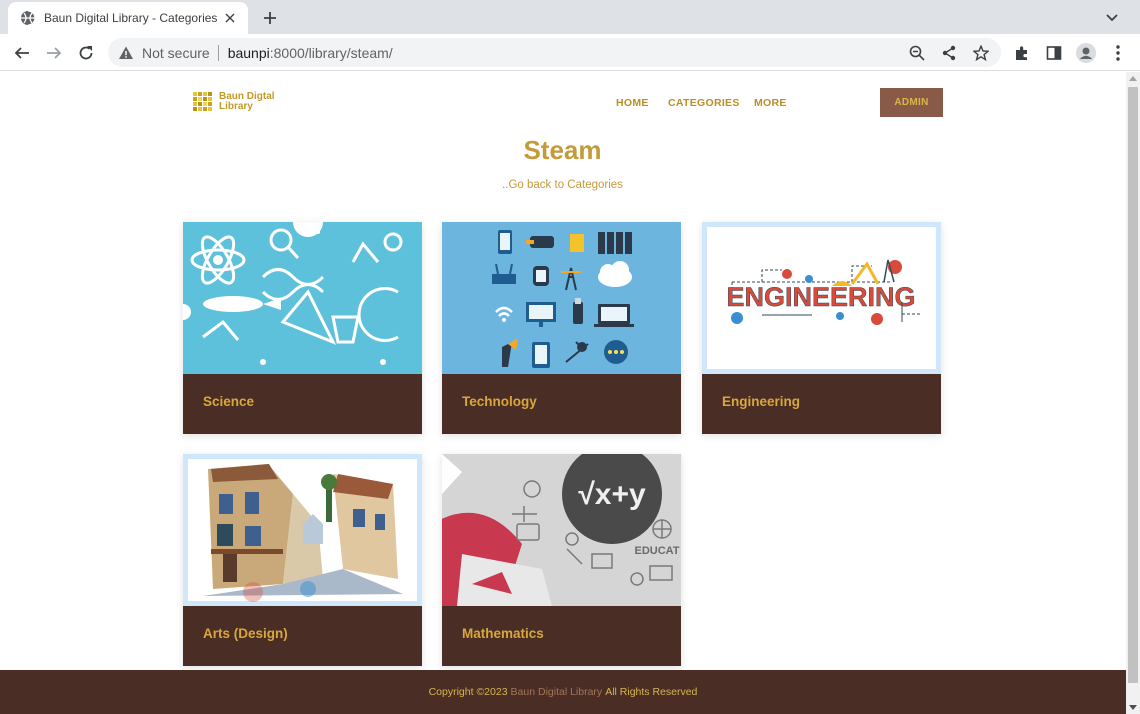 The width and height of the screenshot is (1140, 714). Describe the element at coordinates (131, 18) in the screenshot. I see `tab-title: Baun Digital Library - Categories` at that location.